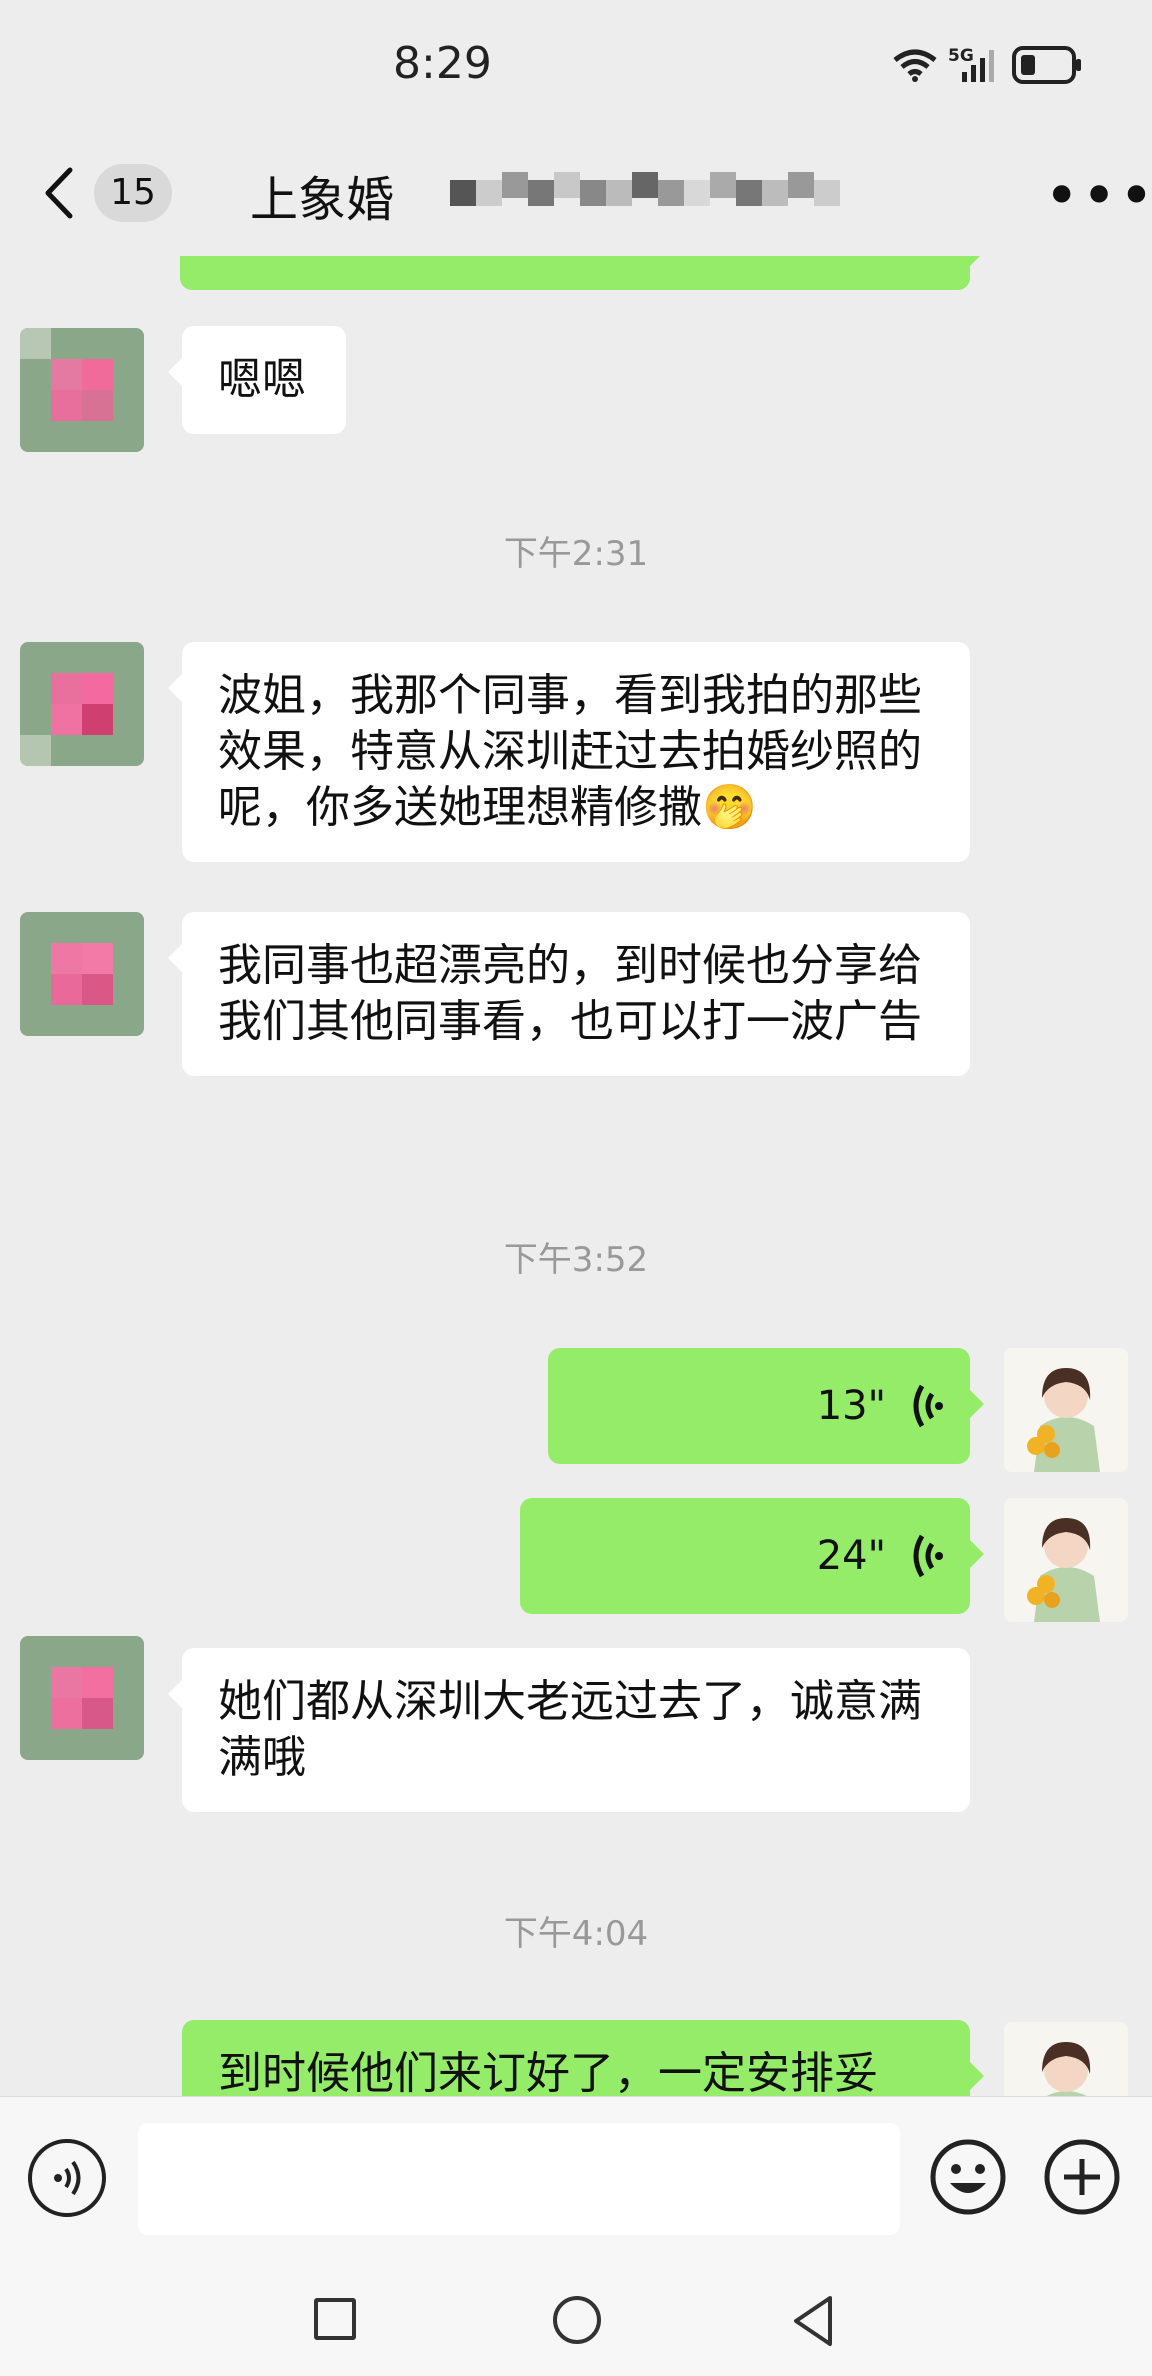 The width and height of the screenshot is (1152, 2376). I want to click on status-time: 8:29, so click(442, 63).